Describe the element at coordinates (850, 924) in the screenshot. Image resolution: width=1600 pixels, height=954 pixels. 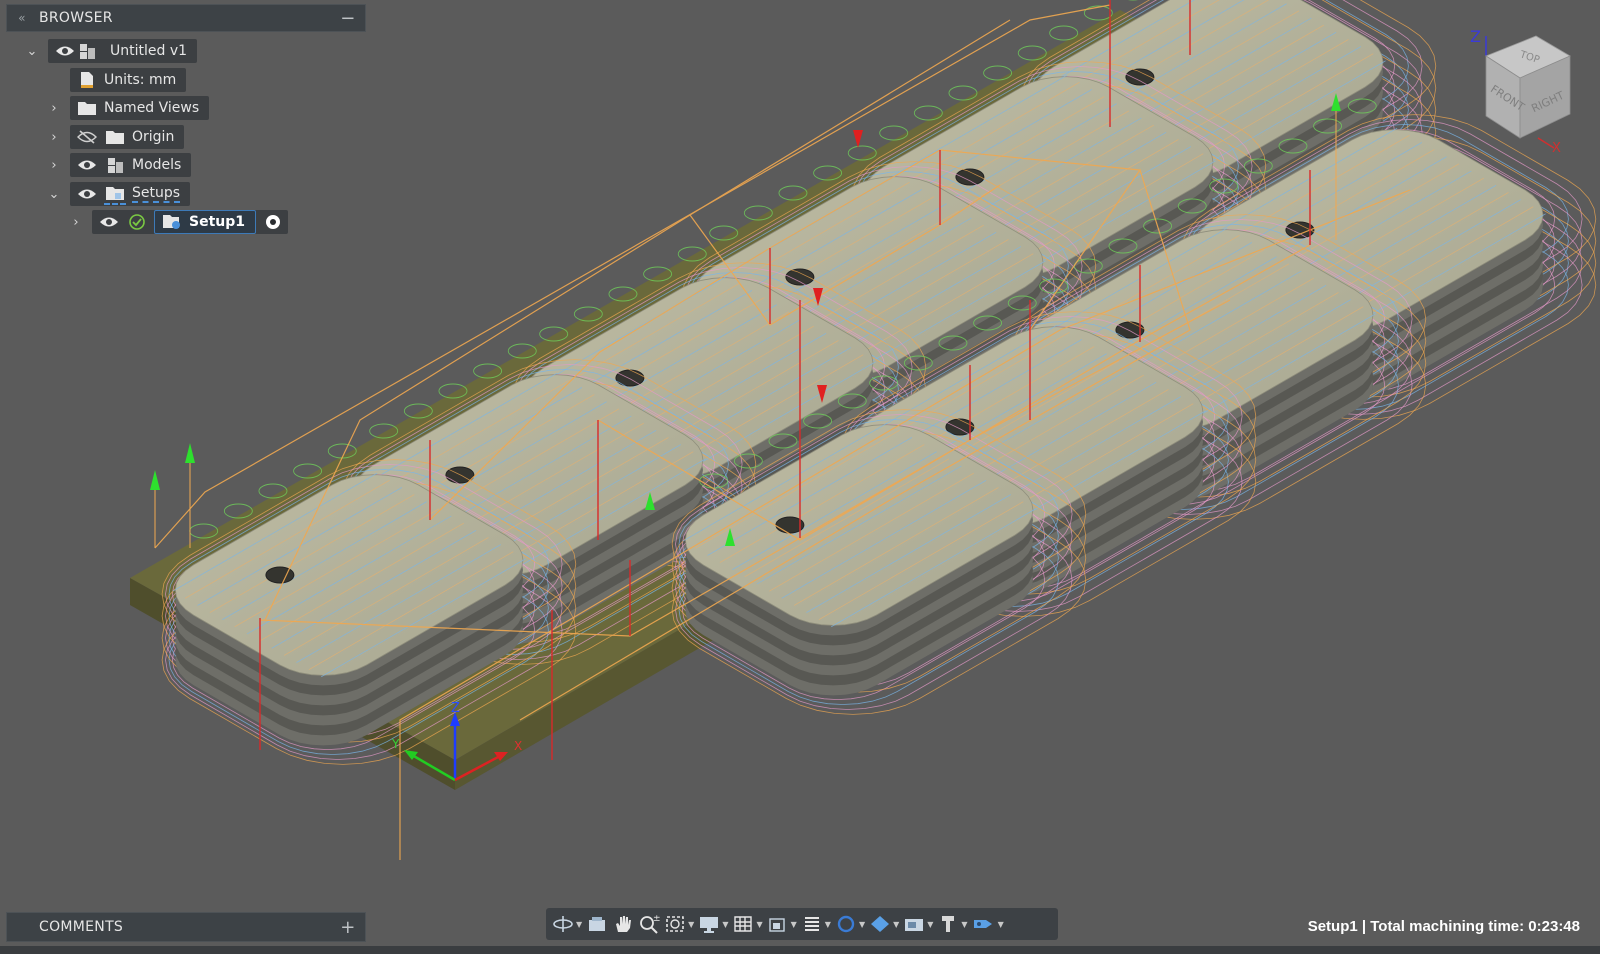
I see `simulation-icon: ▼` at that location.